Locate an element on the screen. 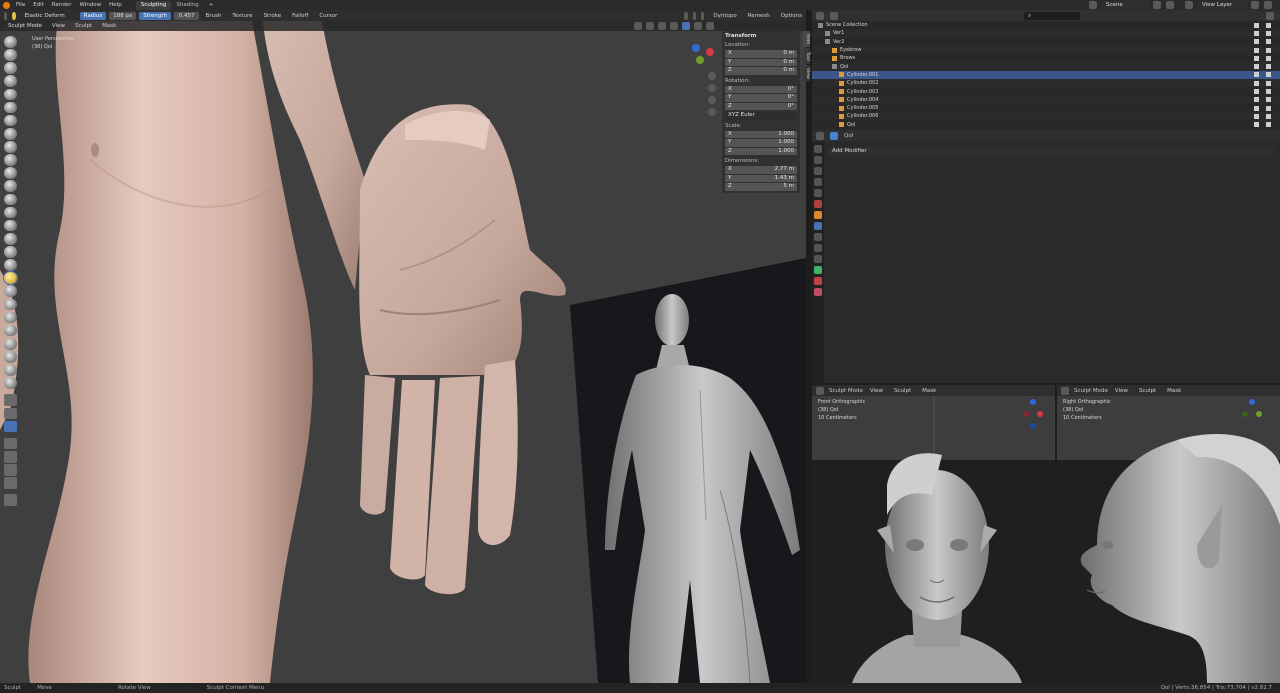 This screenshot has width=1280, height=693. rotate-brush-icon is located at coordinates (10, 291).